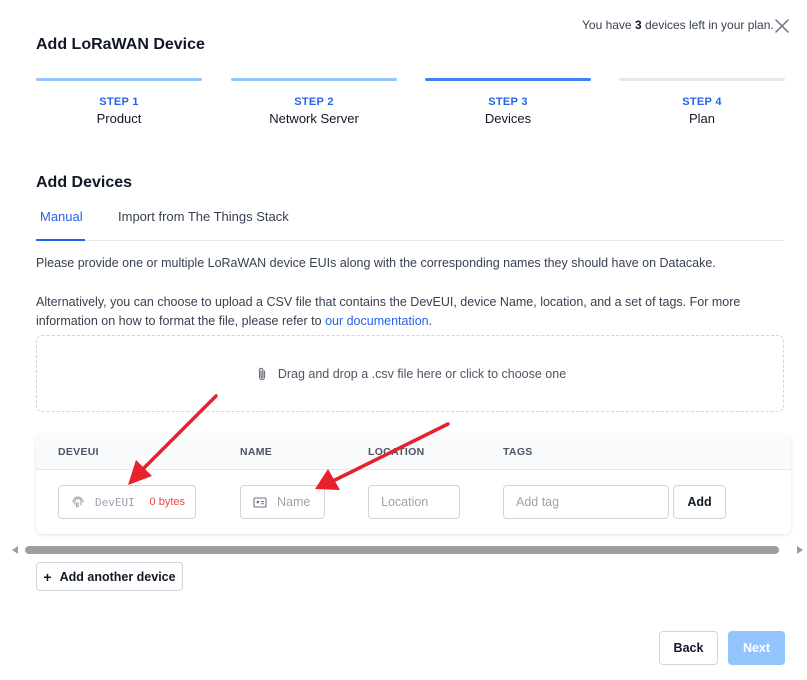  Describe the element at coordinates (638, 25) in the screenshot. I see `devices-left-count: 3` at that location.